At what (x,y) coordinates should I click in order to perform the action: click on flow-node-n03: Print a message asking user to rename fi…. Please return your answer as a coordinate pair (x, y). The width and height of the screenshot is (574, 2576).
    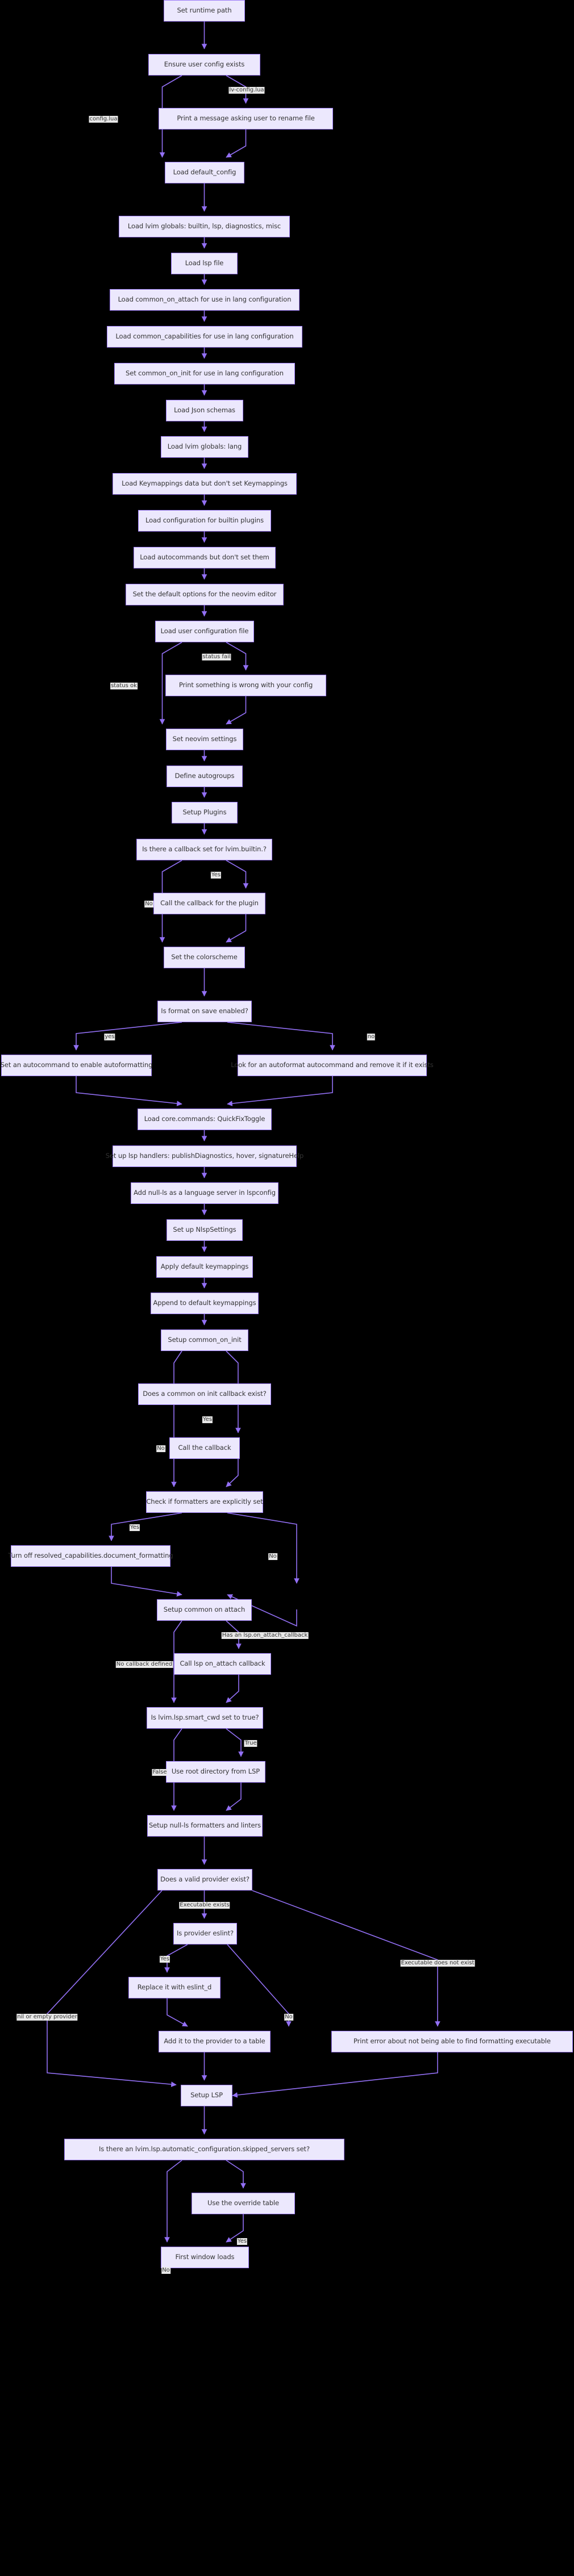
    Looking at the image, I should click on (246, 118).